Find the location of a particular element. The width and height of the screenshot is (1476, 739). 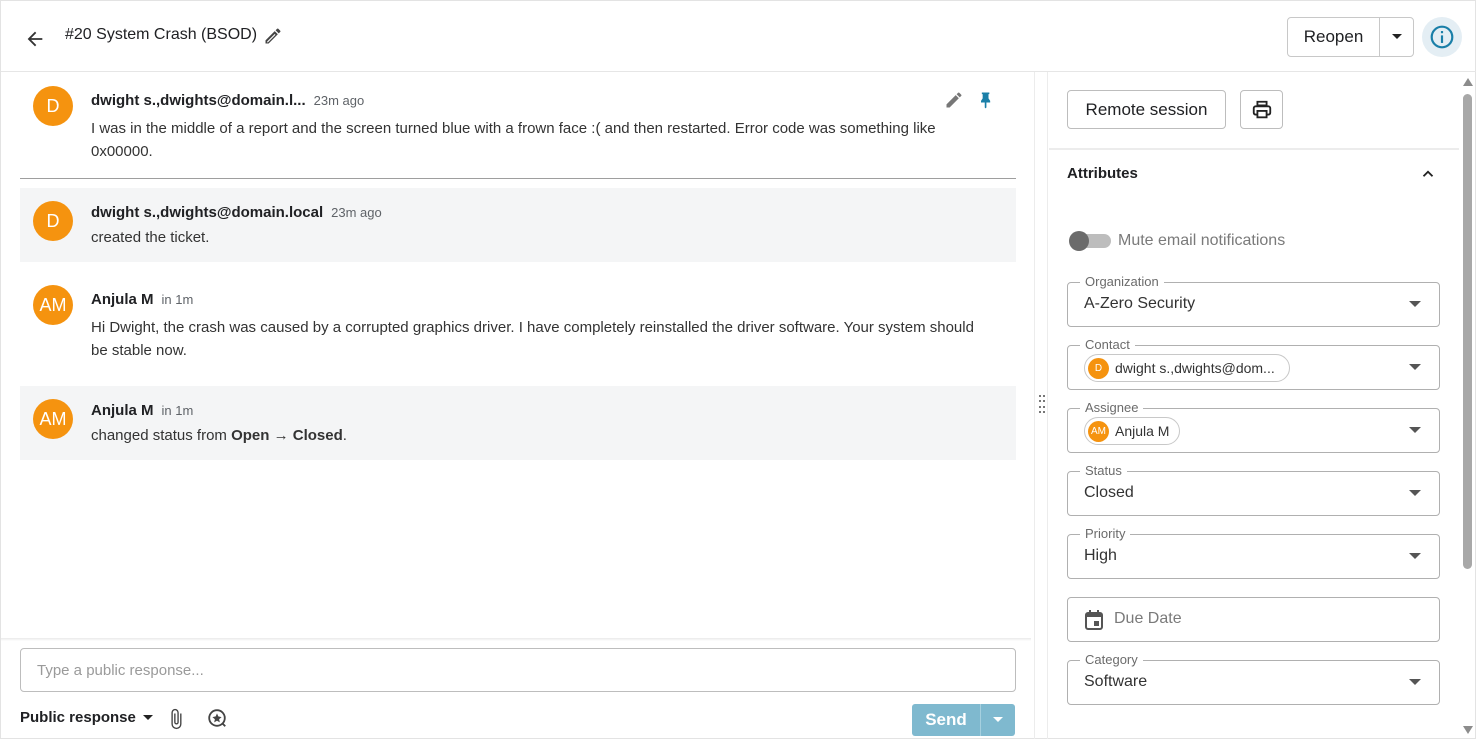

status-label: Status is located at coordinates (1103, 471).